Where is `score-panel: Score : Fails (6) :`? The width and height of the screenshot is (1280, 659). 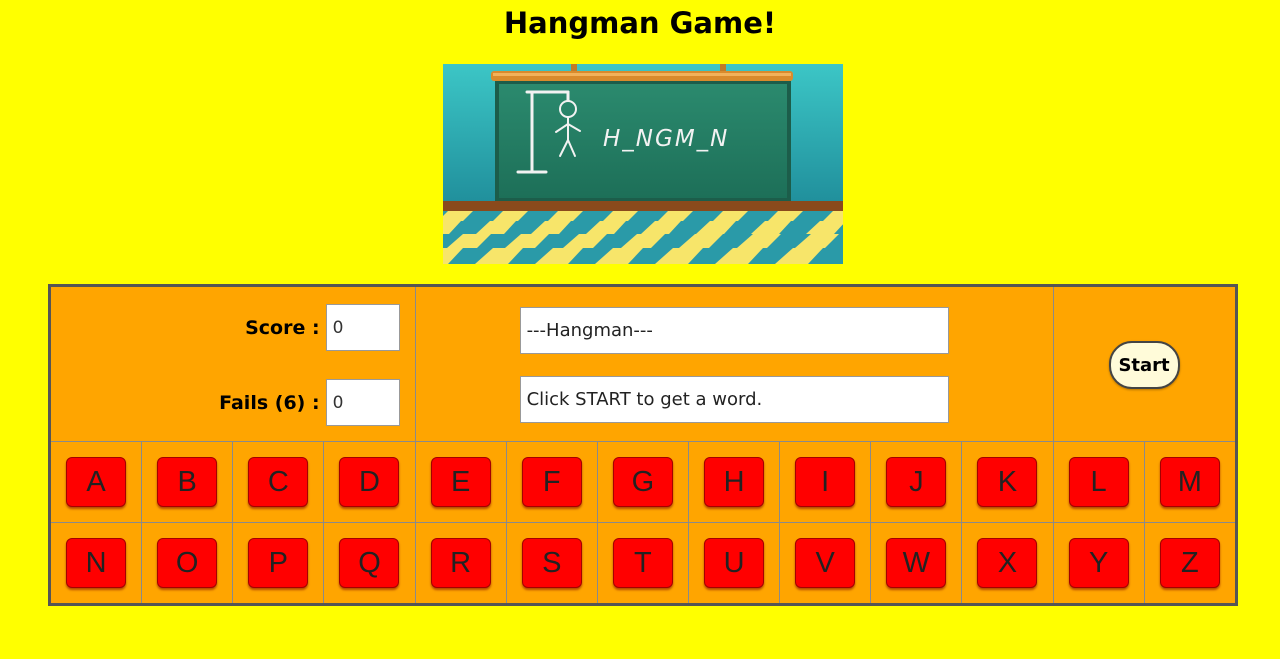 score-panel: Score : Fails (6) : is located at coordinates (232, 363).